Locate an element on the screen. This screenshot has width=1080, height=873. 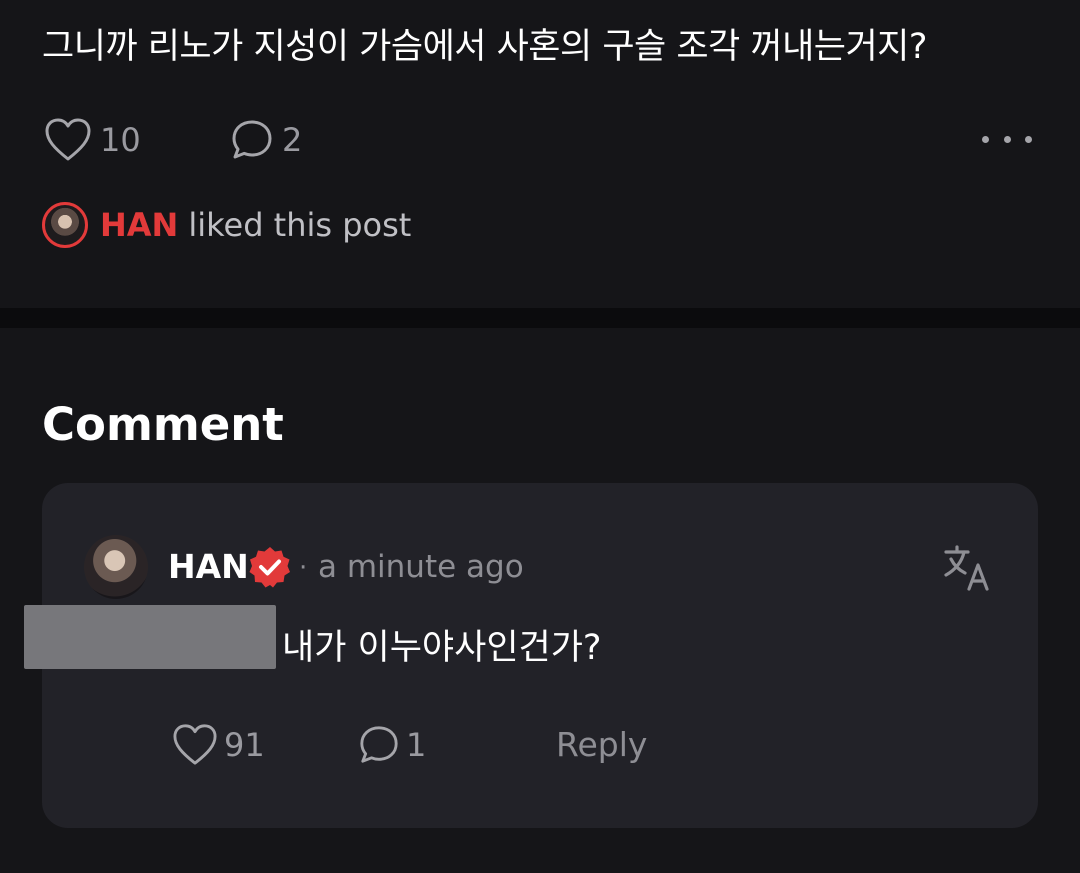
post-text: 그니까 리노가 지성이 가슴에서 사혼의 구슬 조각 꺼내는거지? is located at coordinates (484, 47).